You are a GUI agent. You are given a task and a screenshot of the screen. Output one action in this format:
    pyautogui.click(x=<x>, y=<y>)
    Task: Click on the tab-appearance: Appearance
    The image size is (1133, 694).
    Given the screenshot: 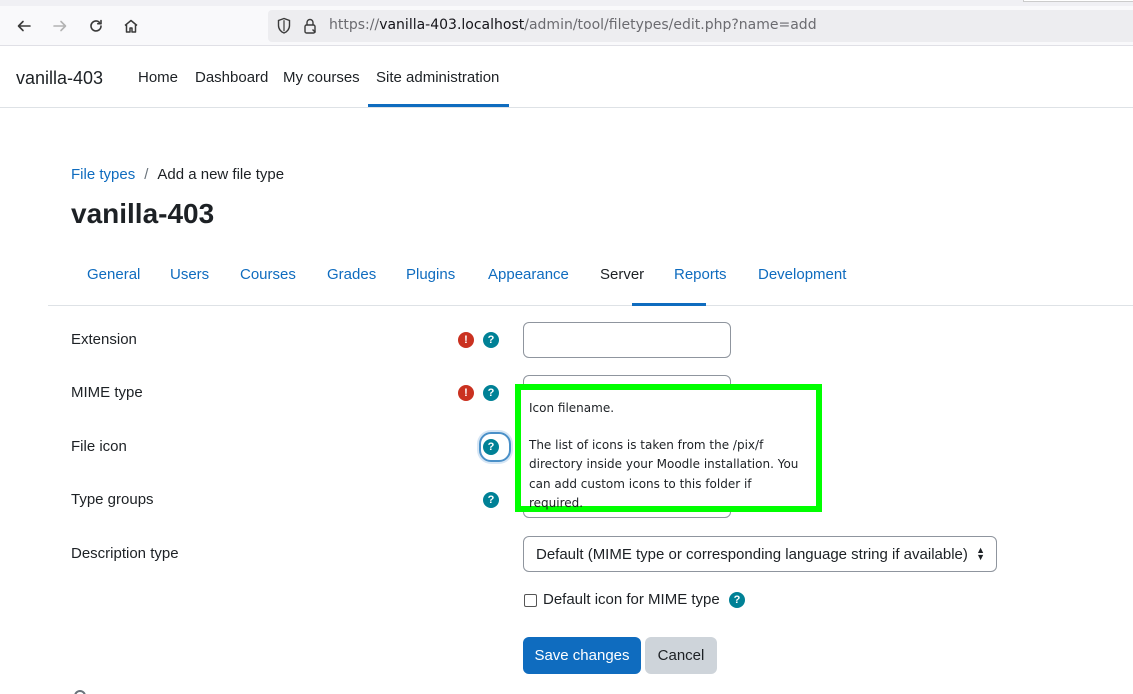 What is the action you would take?
    pyautogui.click(x=528, y=274)
    